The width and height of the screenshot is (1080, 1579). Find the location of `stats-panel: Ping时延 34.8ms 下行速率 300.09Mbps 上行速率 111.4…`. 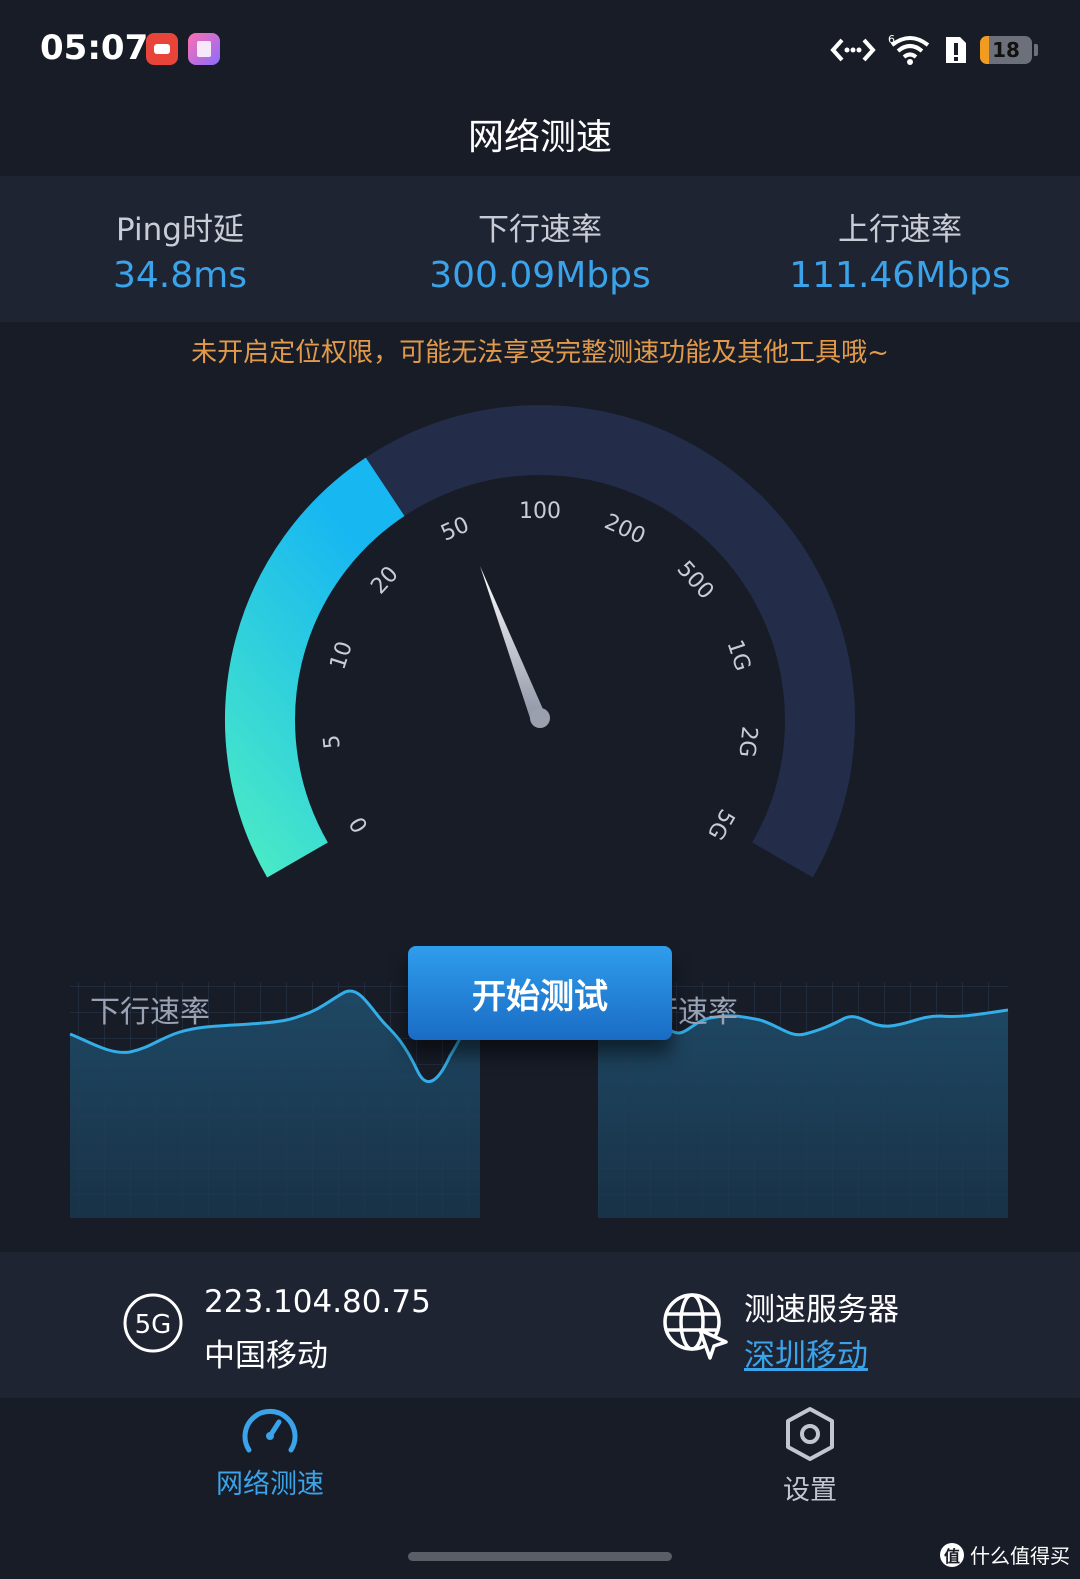

stats-panel: Ping时延 34.8ms 下行速率 300.09Mbps 上行速率 111.4… is located at coordinates (540, 249).